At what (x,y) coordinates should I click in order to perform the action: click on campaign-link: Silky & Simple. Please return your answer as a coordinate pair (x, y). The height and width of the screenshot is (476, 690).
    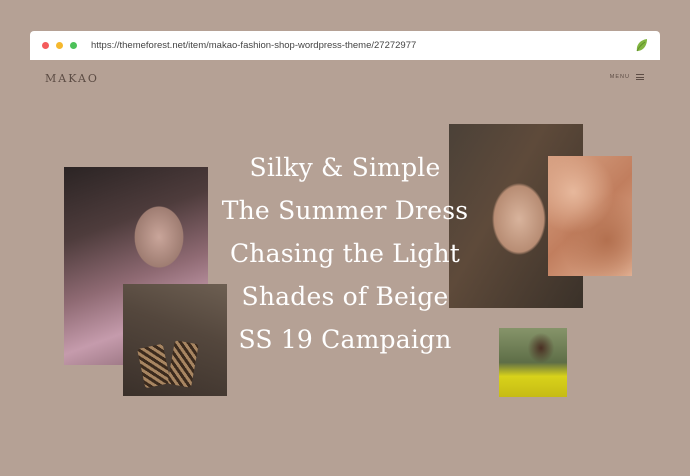
    Looking at the image, I should click on (345, 167).